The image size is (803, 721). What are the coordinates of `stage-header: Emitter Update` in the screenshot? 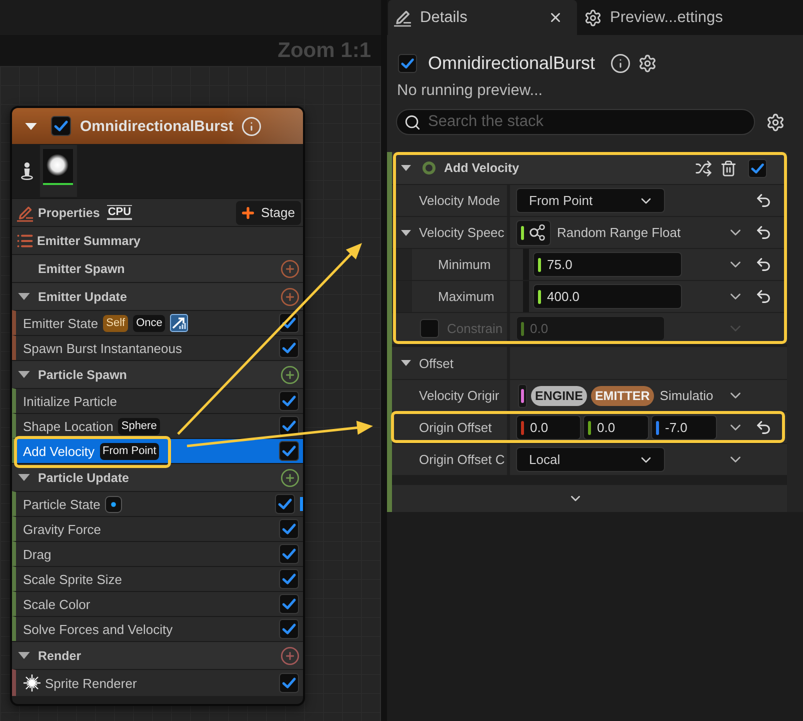 It's located at (157, 296).